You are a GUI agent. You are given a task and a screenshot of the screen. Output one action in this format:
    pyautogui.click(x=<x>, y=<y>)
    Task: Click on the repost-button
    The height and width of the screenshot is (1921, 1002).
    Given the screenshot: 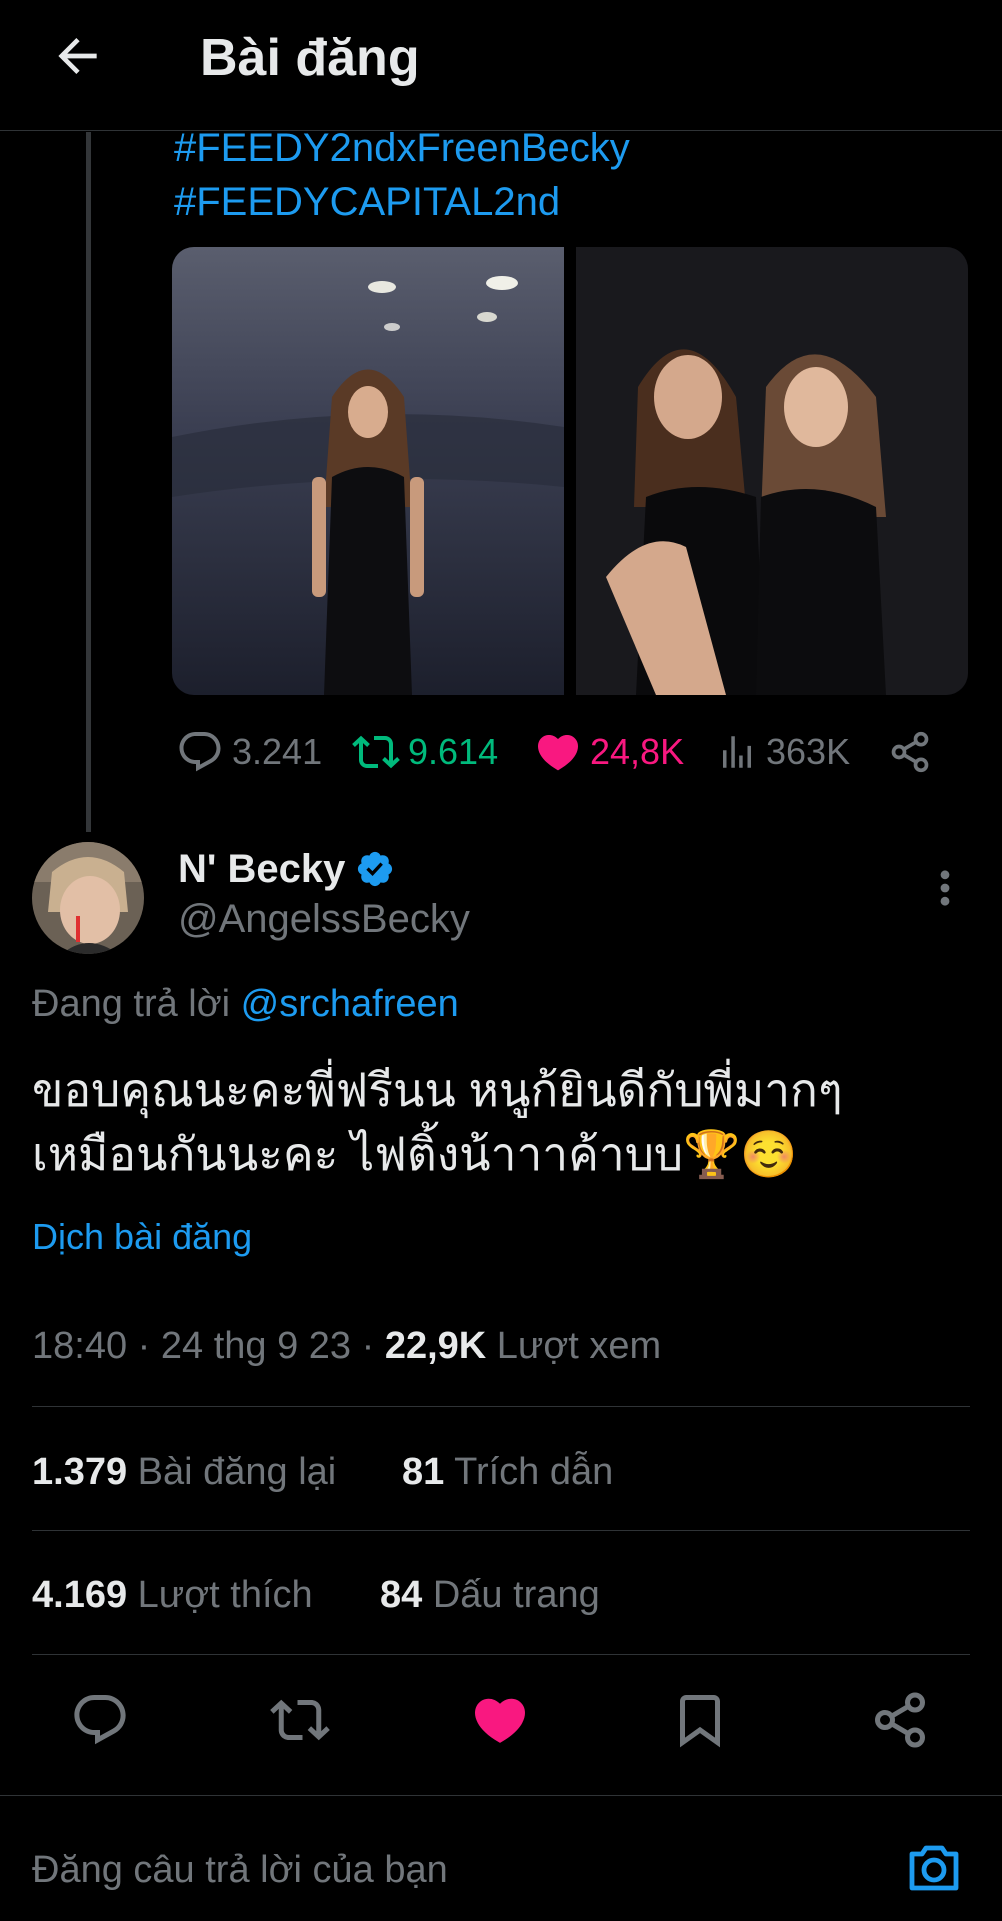 What is the action you would take?
    pyautogui.click(x=300, y=1720)
    